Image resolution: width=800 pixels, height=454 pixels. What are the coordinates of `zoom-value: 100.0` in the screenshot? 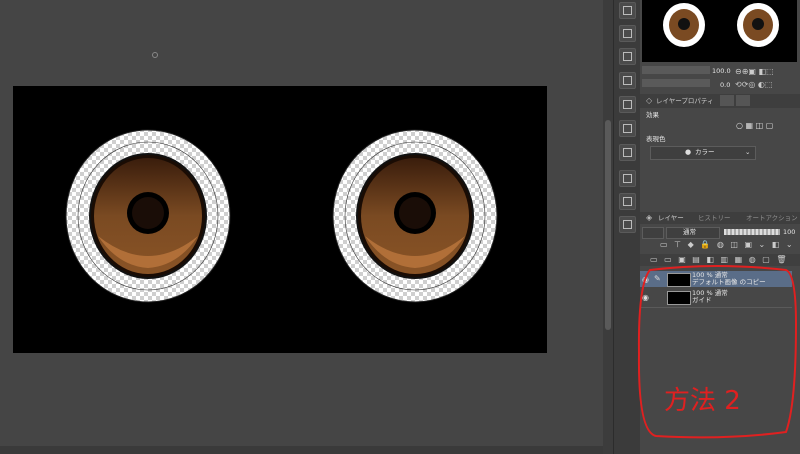 It's located at (721, 71).